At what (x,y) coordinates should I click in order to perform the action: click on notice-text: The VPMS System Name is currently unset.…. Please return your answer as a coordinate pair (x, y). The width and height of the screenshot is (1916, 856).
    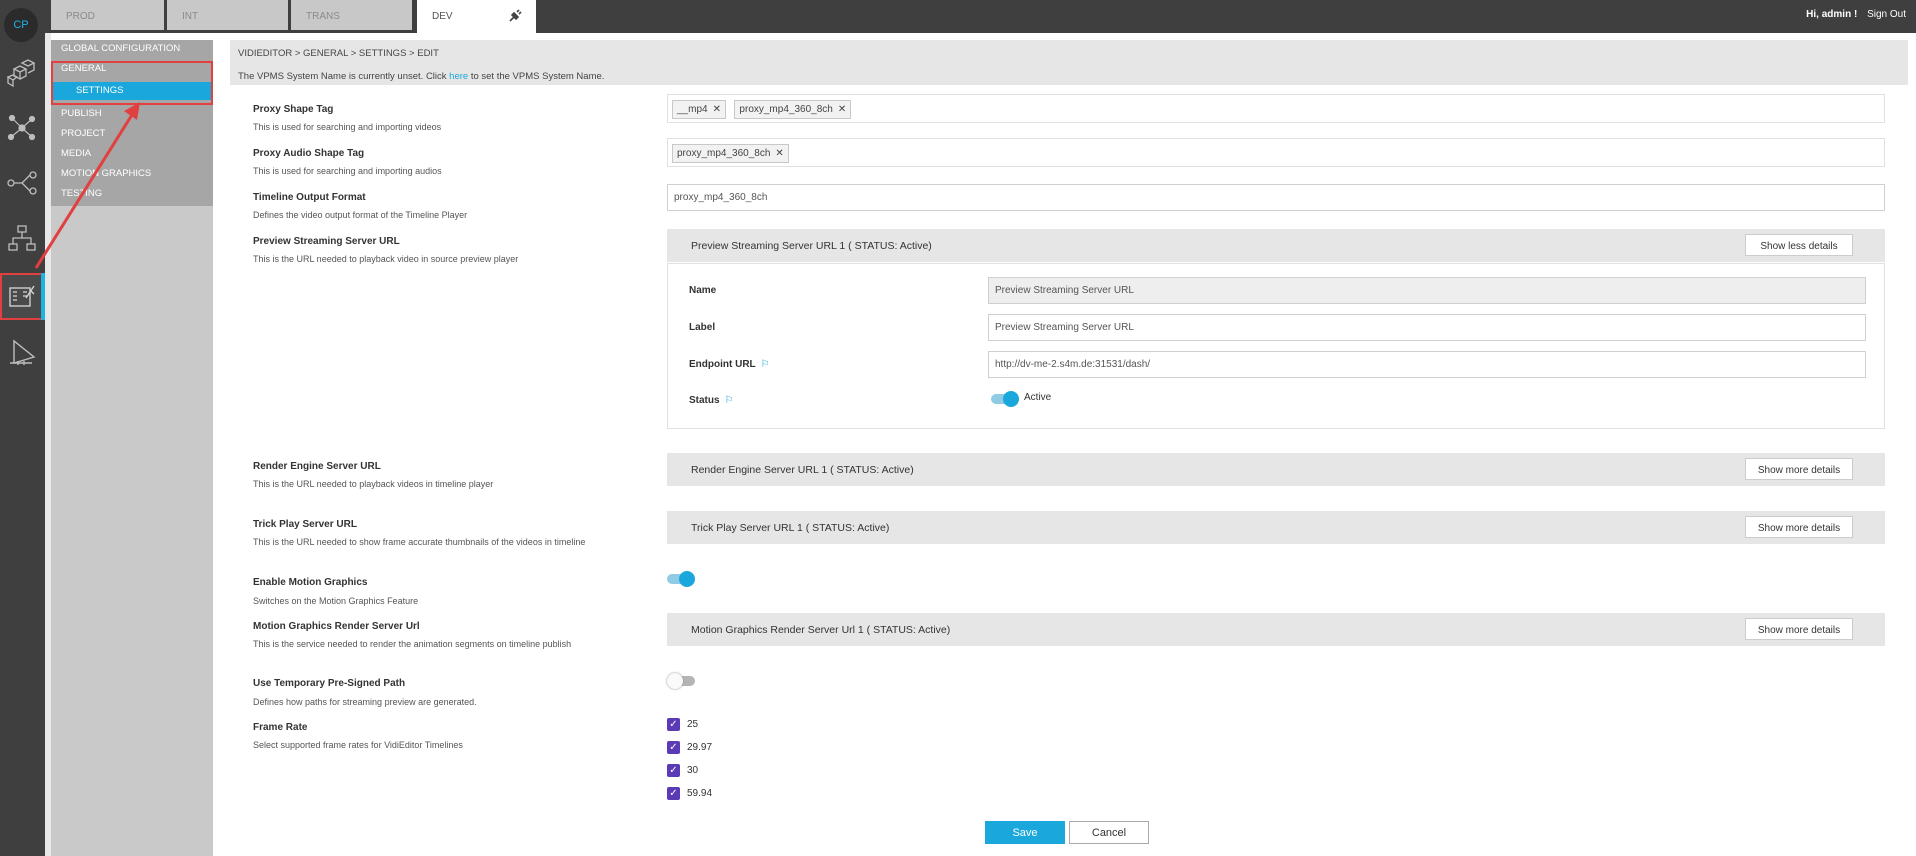
    Looking at the image, I should click on (344, 76).